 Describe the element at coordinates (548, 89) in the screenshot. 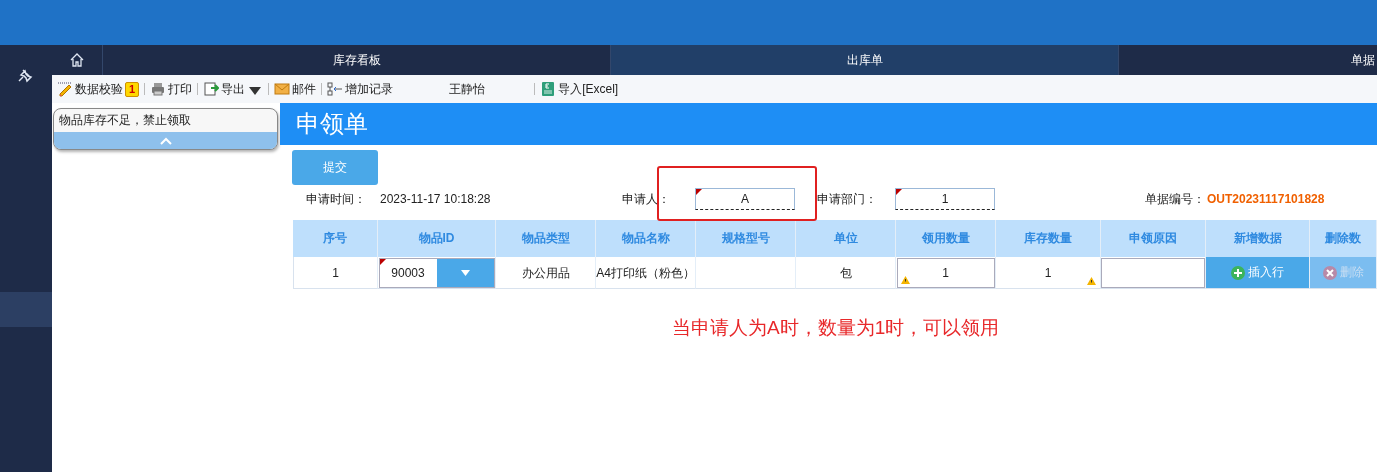

I see `spreadsheet-icon` at that location.